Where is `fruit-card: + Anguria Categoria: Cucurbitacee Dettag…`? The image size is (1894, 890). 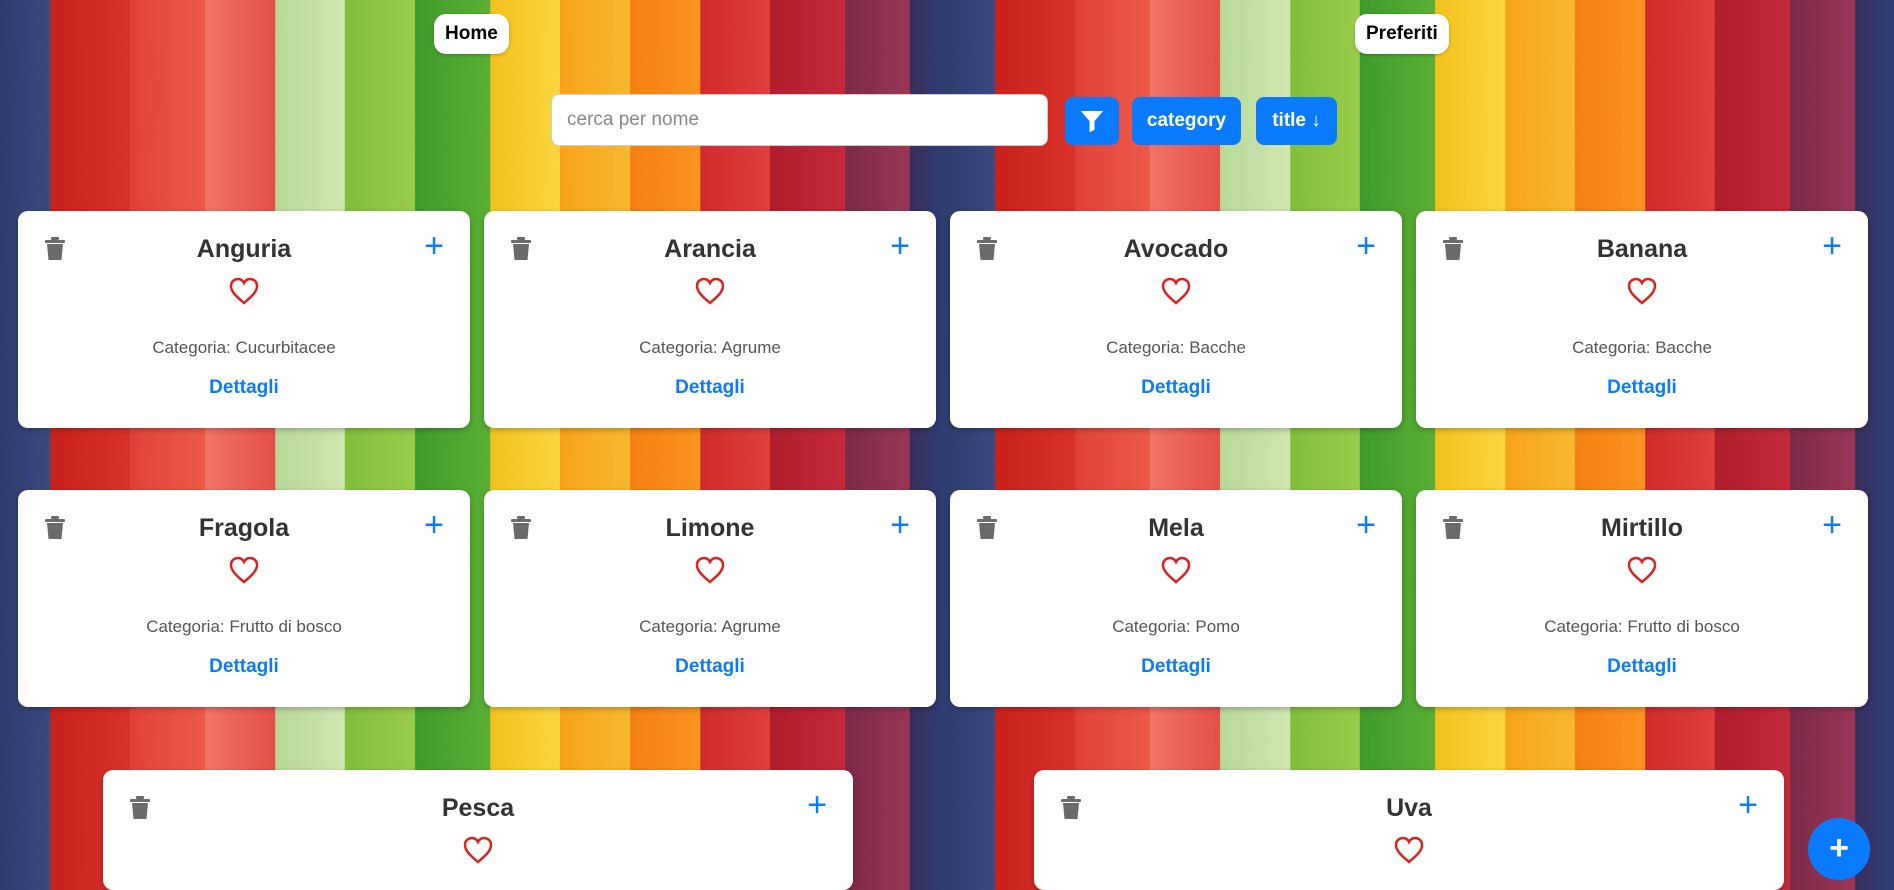 fruit-card: + Anguria Categoria: Cucurbitacee Dettag… is located at coordinates (244, 319).